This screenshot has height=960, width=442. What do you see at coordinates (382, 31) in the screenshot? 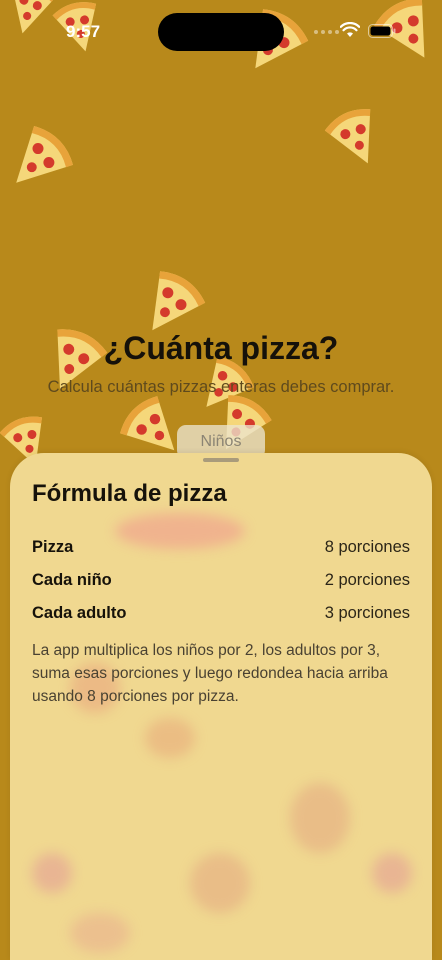
I see `battery-icon` at bounding box center [382, 31].